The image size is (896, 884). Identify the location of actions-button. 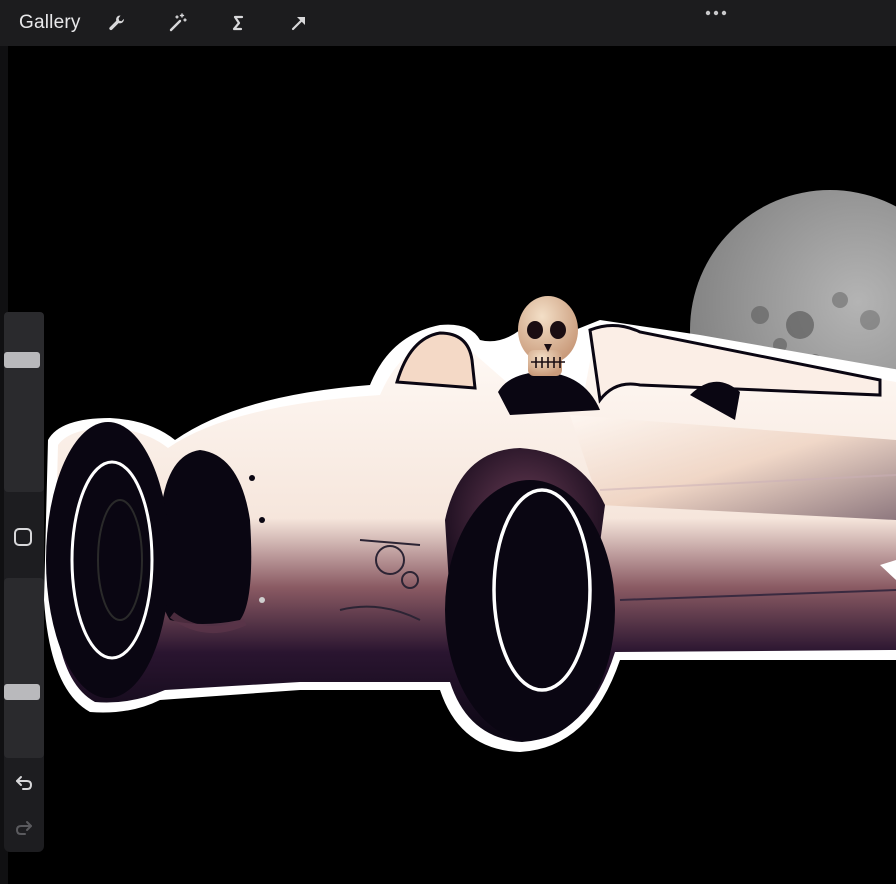
(117, 23).